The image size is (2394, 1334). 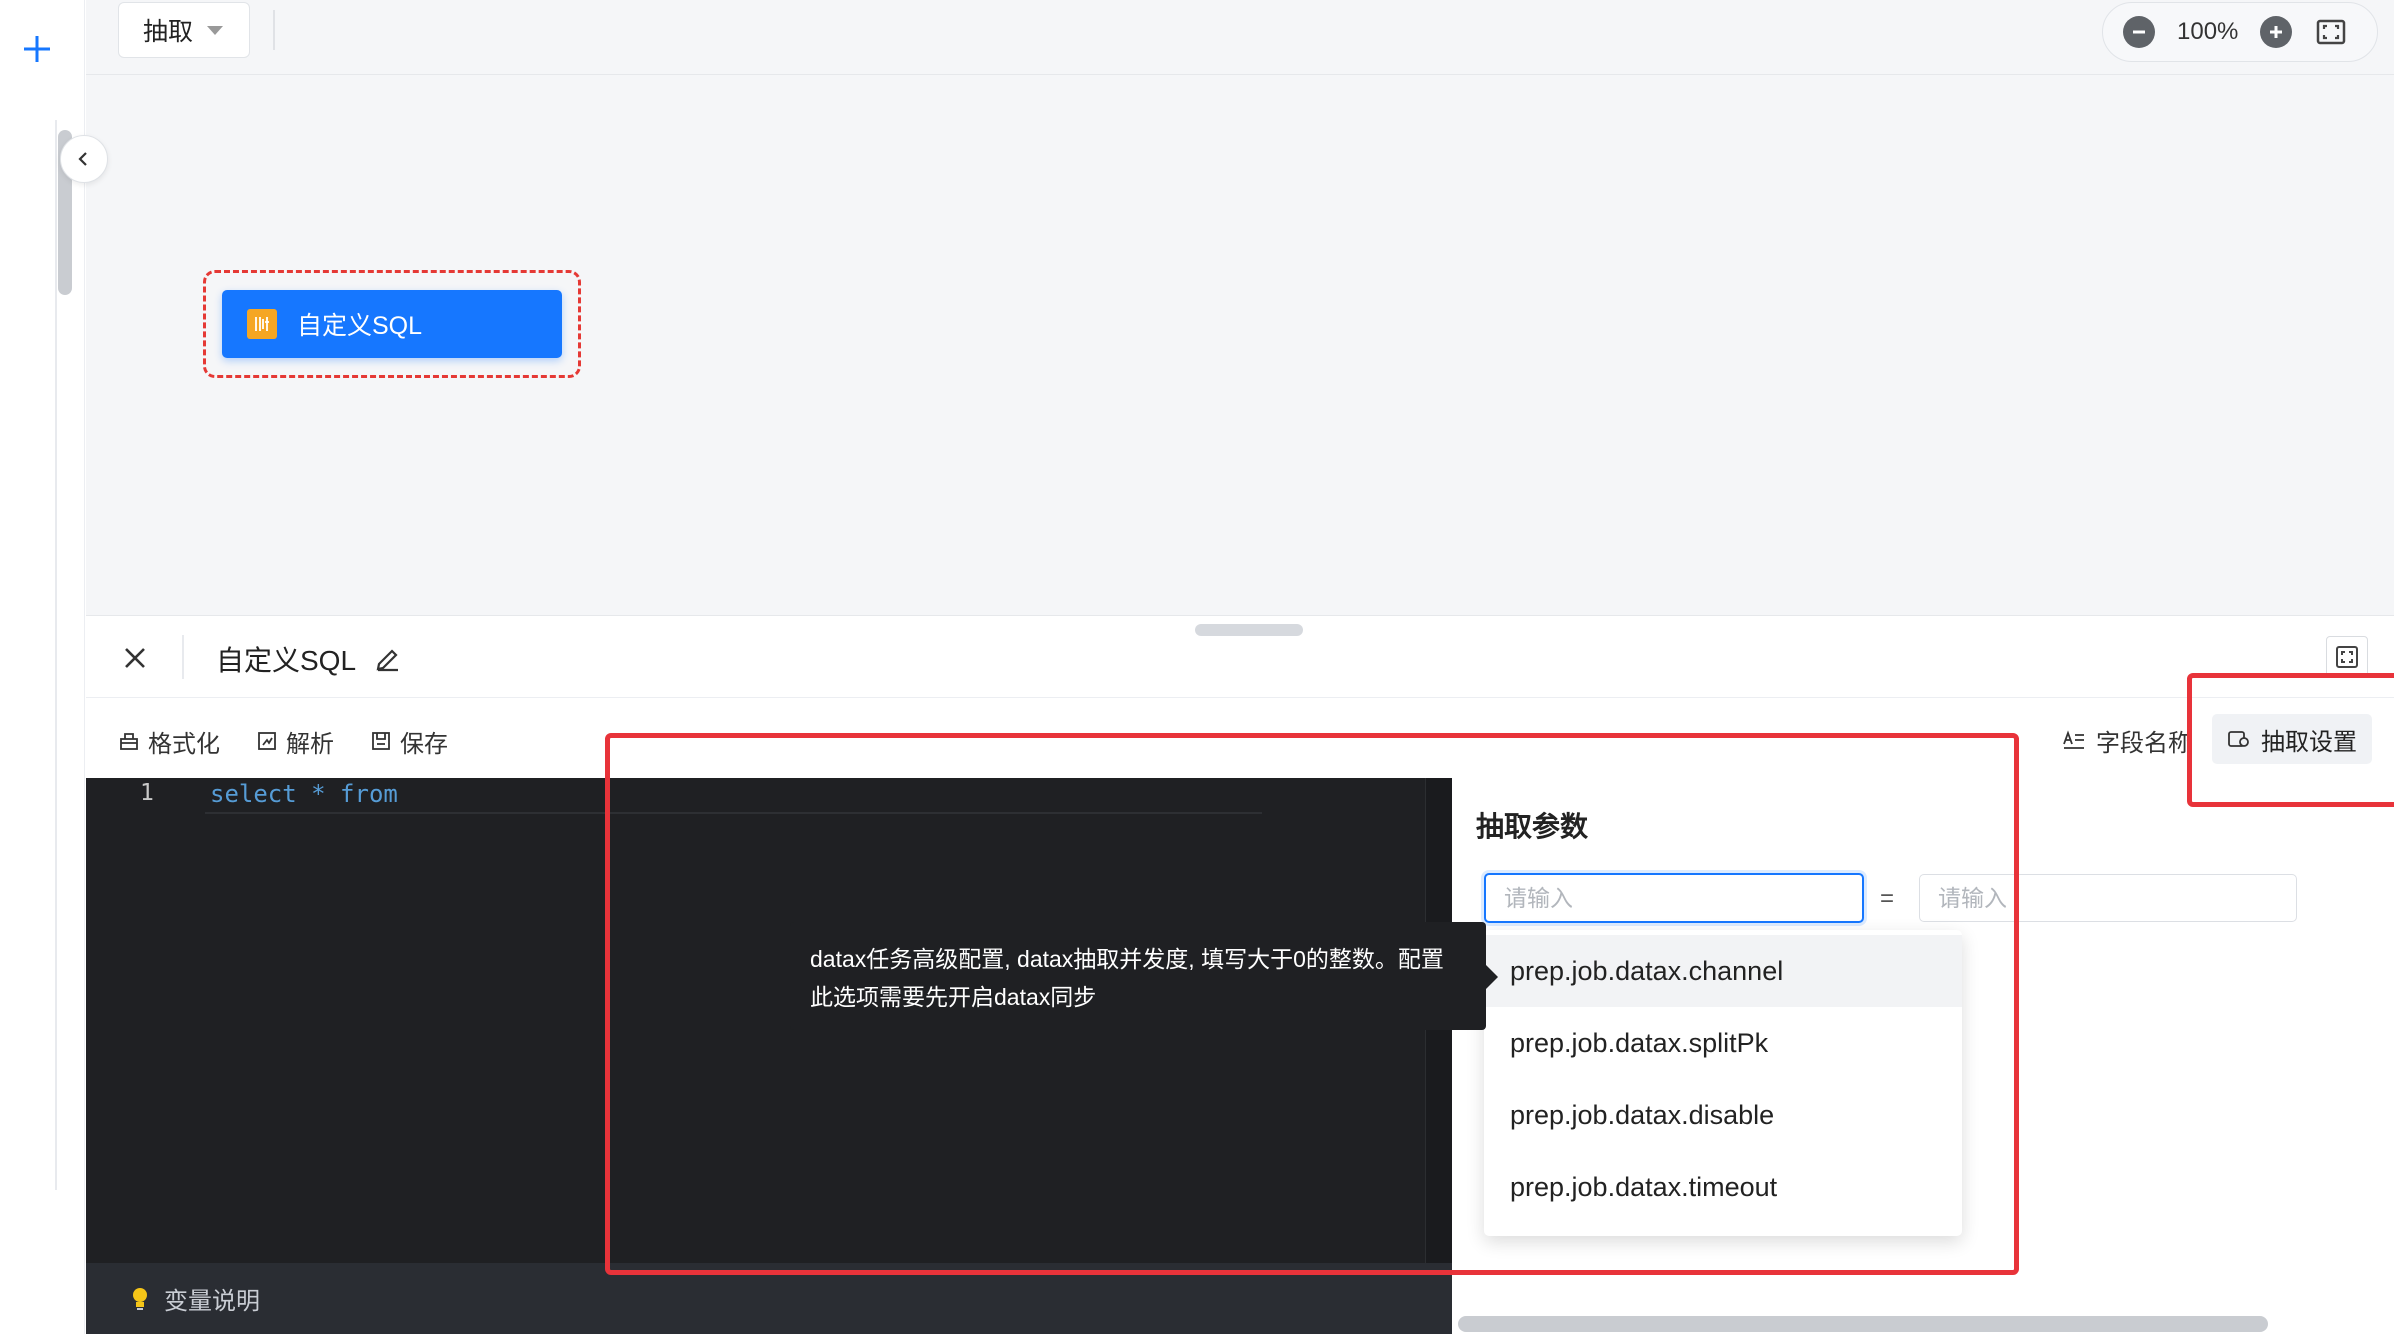 What do you see at coordinates (274, 30) in the screenshot?
I see `toolbar-divider` at bounding box center [274, 30].